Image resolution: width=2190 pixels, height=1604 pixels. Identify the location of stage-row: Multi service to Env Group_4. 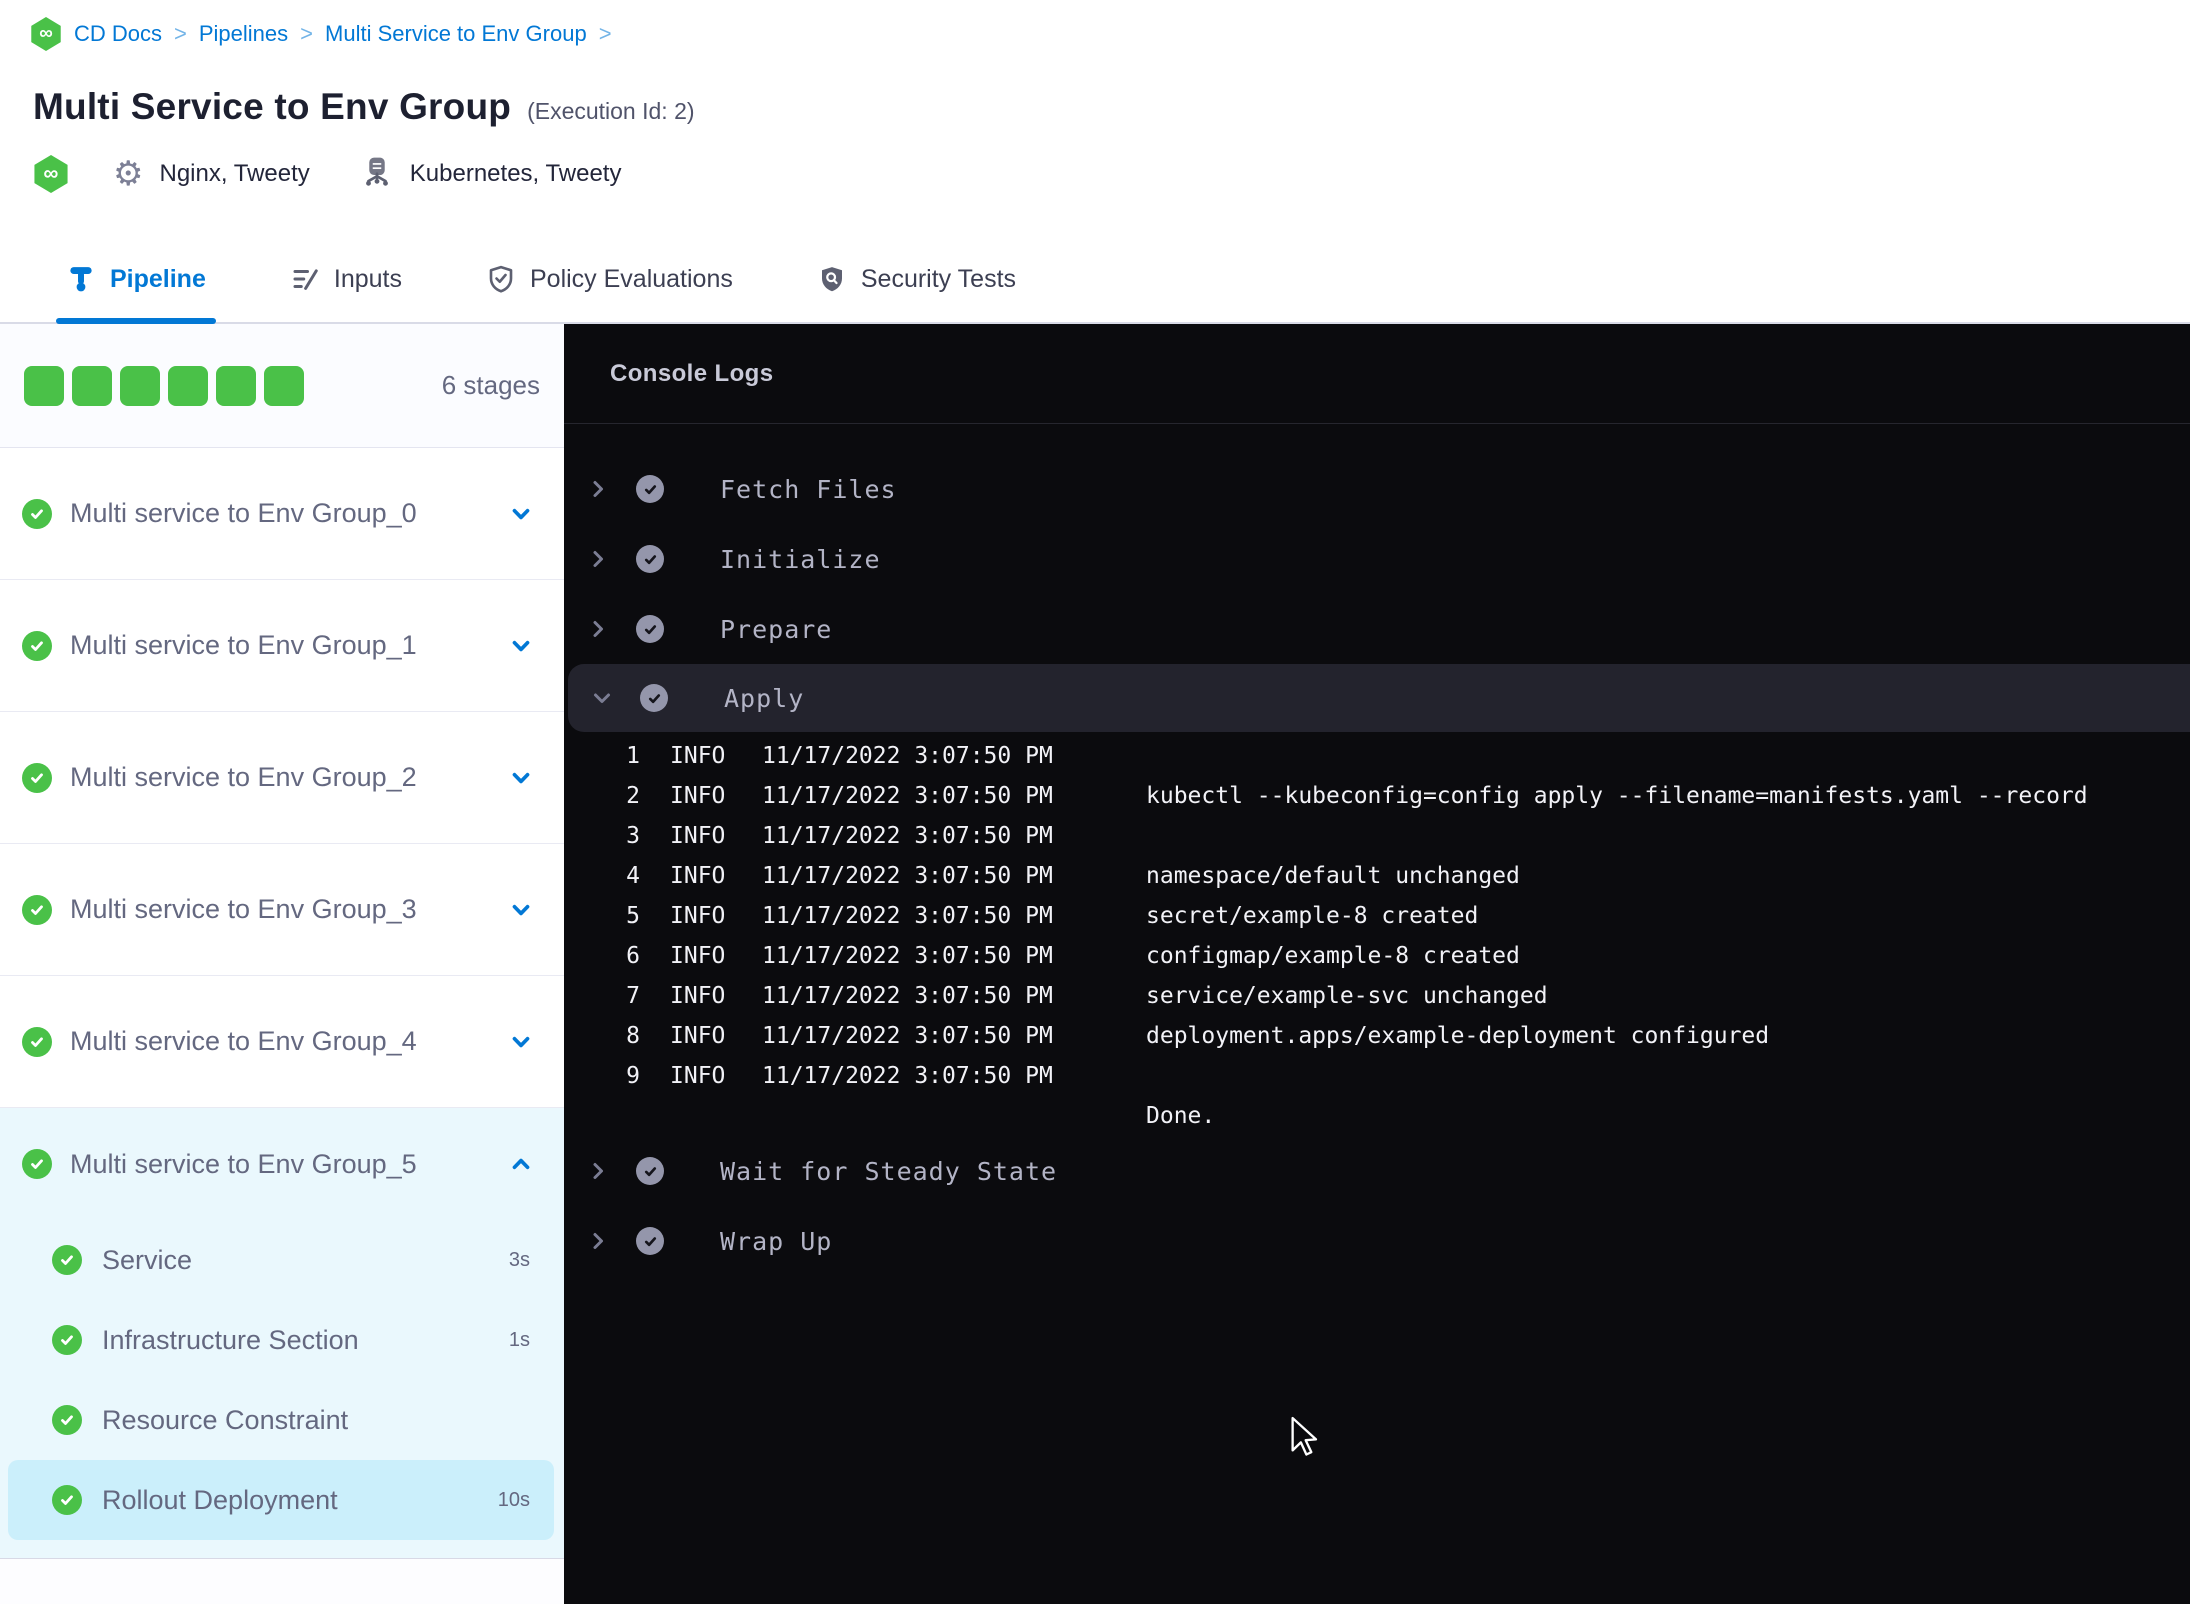
(282, 1042).